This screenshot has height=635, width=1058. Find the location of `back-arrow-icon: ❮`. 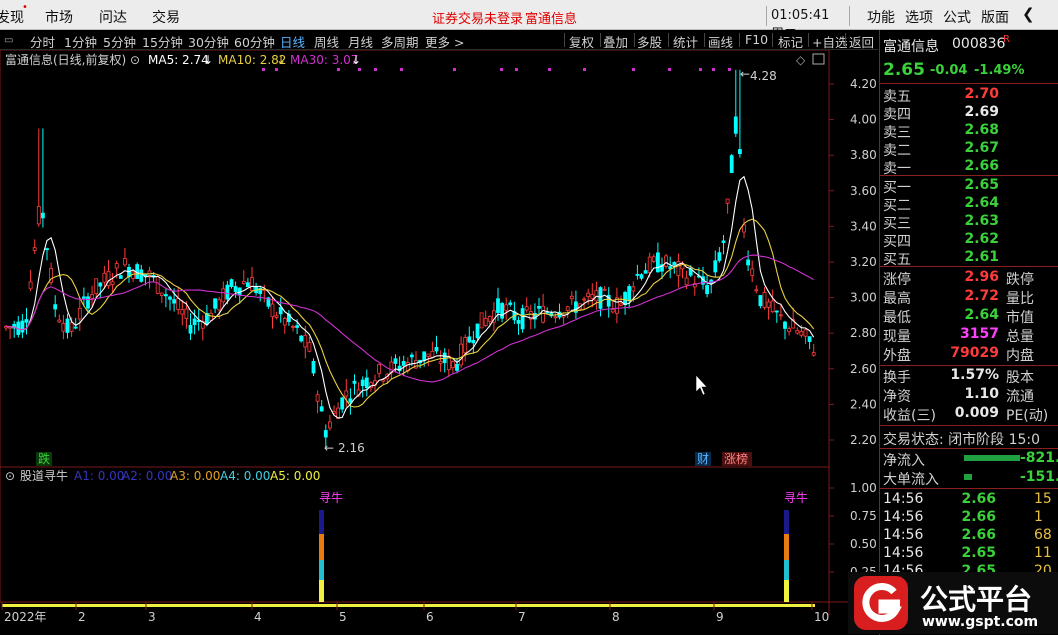

back-arrow-icon: ❮ is located at coordinates (1028, 14).